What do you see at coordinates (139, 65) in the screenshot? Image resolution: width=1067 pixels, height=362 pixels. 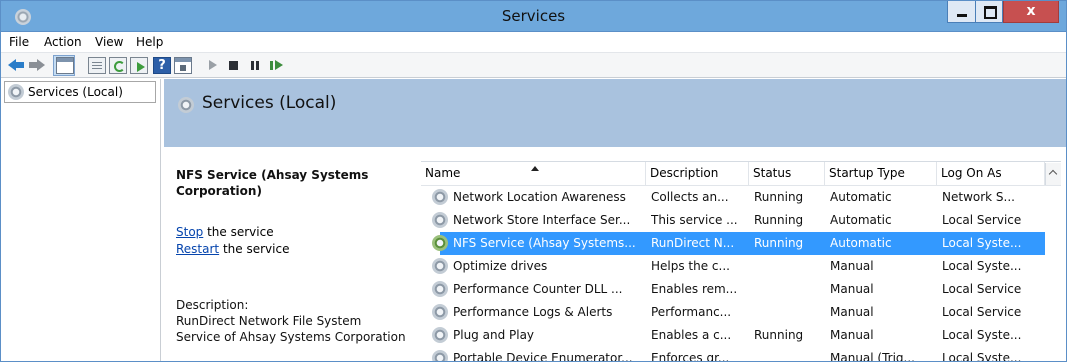 I see `export-list-icon` at bounding box center [139, 65].